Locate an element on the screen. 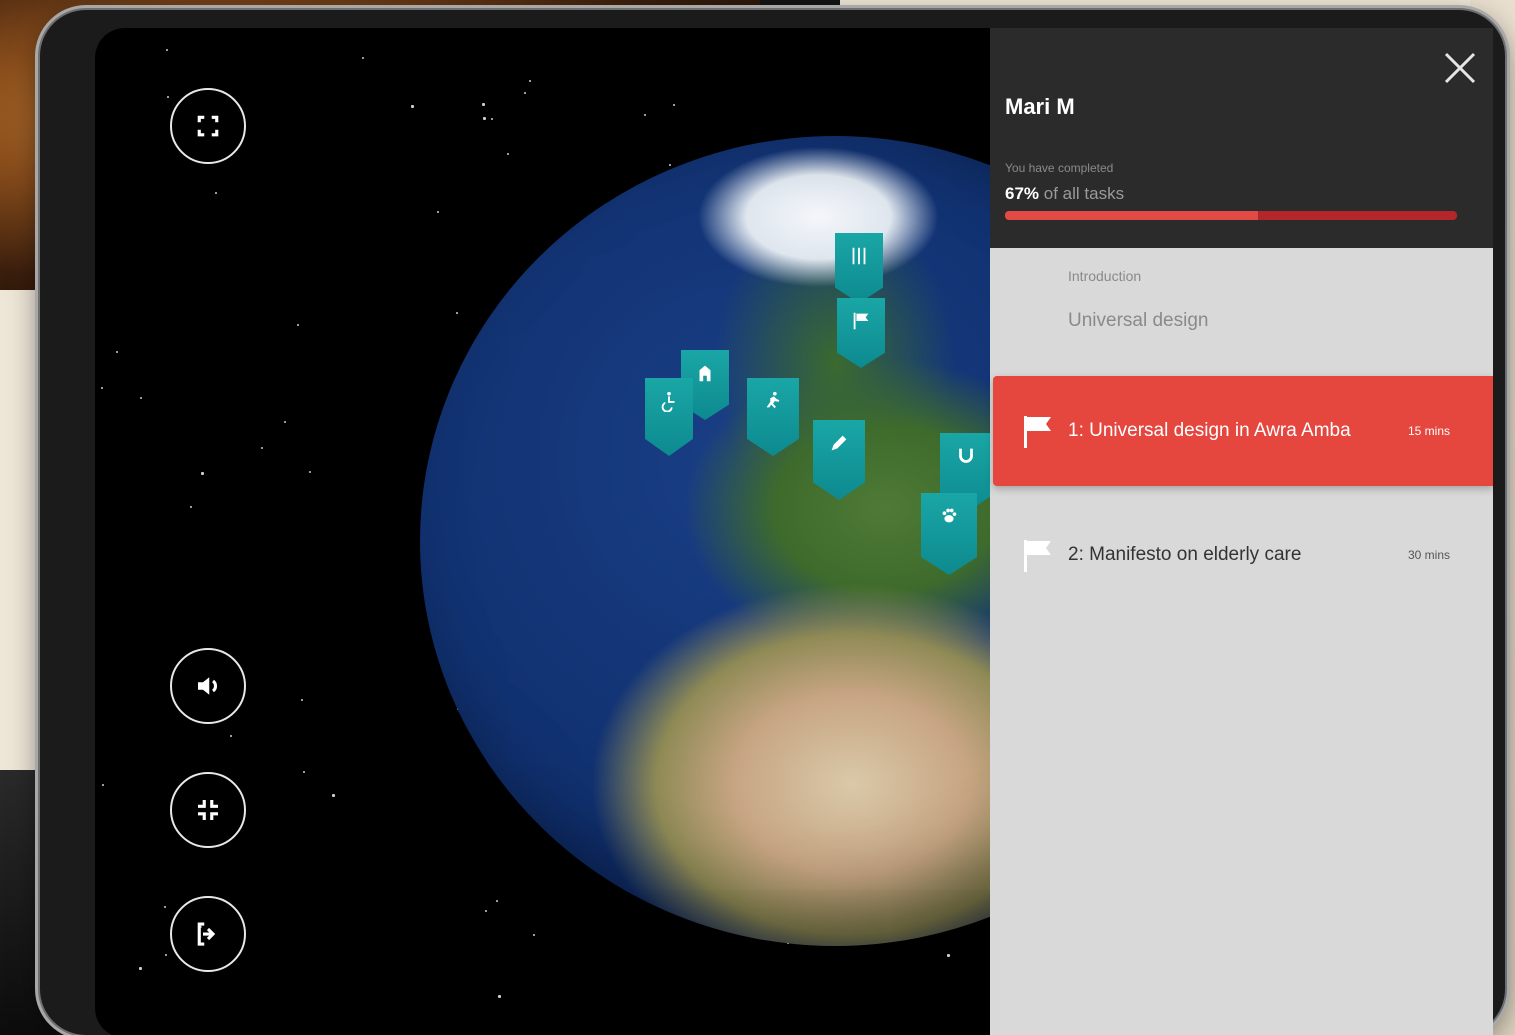 Image resolution: width=1515 pixels, height=1035 pixels. fullscreen-button is located at coordinates (208, 126).